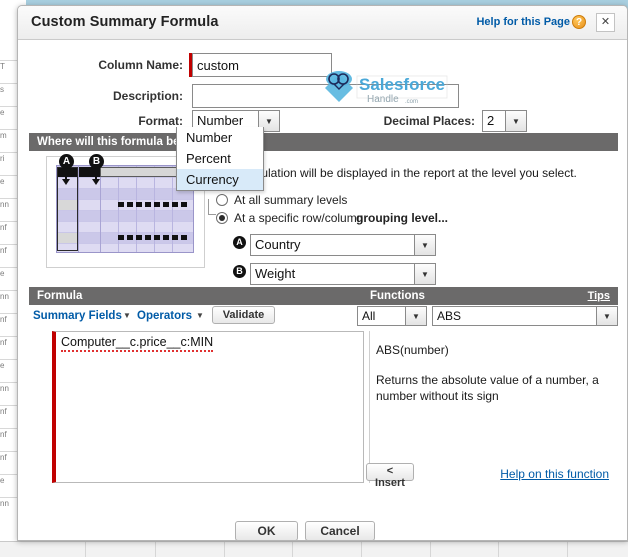 This screenshot has height=557, width=628. What do you see at coordinates (239, 242) in the screenshot?
I see `grouping-a-badge: A` at bounding box center [239, 242].